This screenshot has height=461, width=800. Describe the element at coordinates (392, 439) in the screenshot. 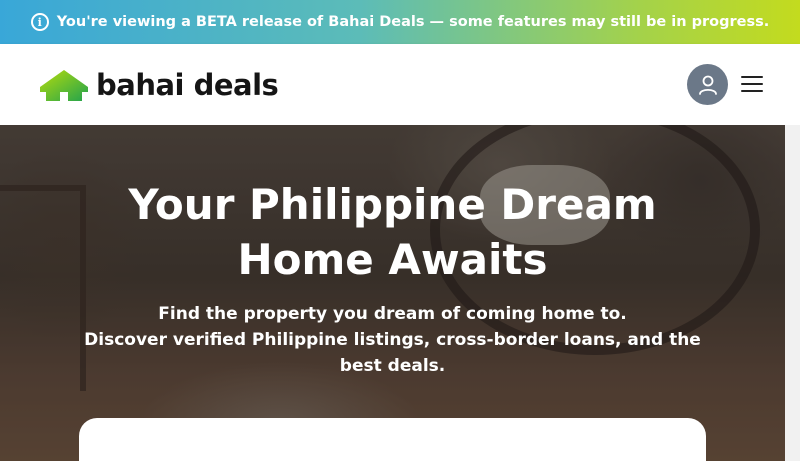

I see `search-card` at that location.